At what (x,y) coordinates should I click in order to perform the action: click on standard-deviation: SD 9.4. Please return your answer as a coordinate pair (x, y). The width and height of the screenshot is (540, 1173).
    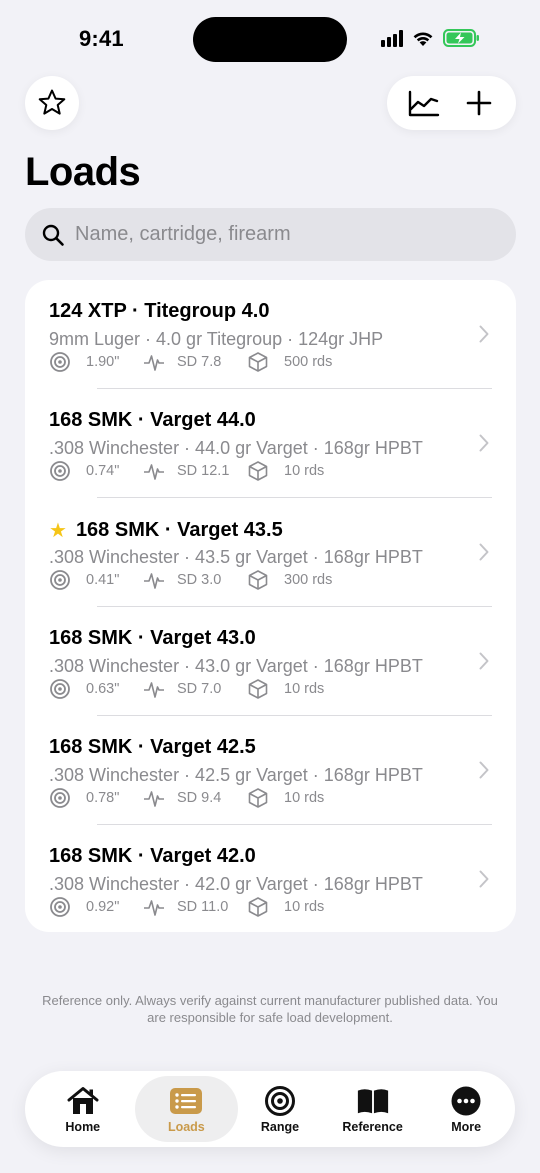
    Looking at the image, I should click on (199, 798).